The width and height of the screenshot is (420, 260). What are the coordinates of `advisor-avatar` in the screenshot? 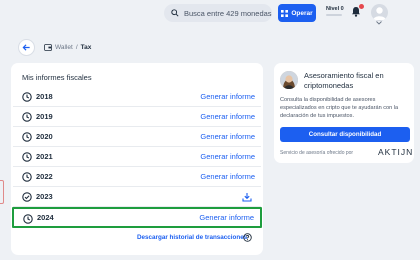 It's located at (289, 80).